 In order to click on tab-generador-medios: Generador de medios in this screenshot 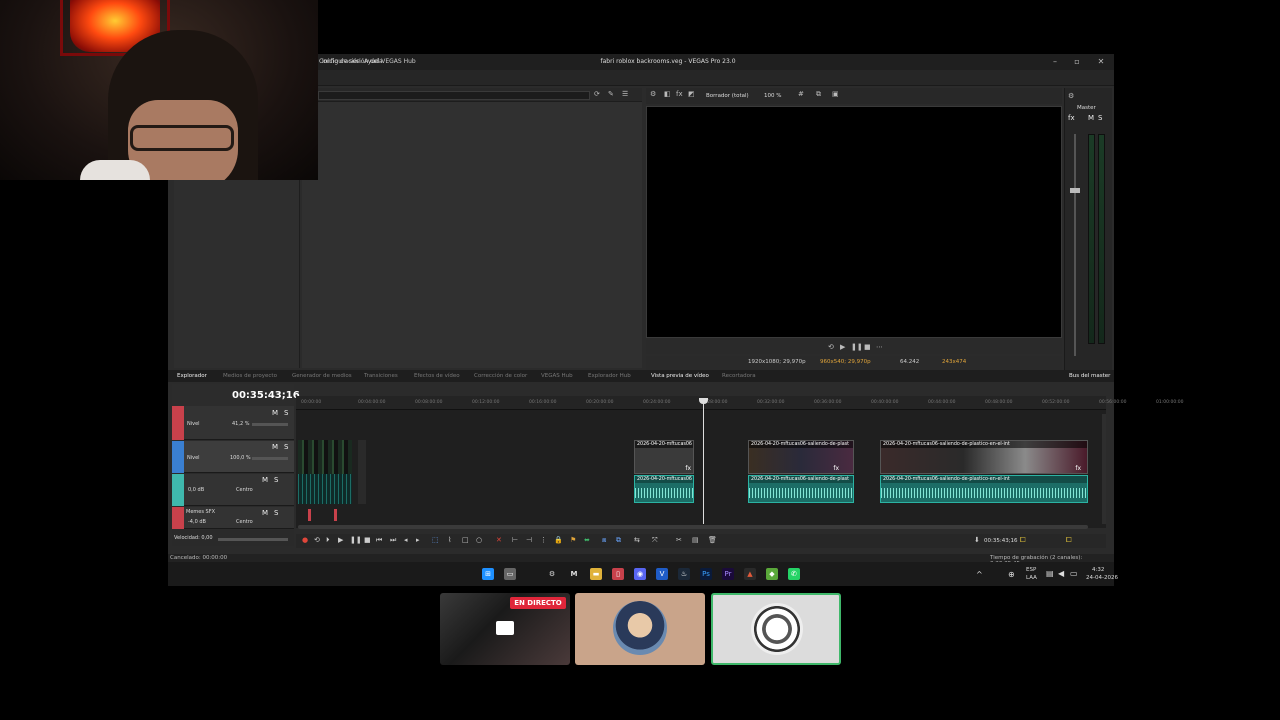, I will do `click(322, 376)`.